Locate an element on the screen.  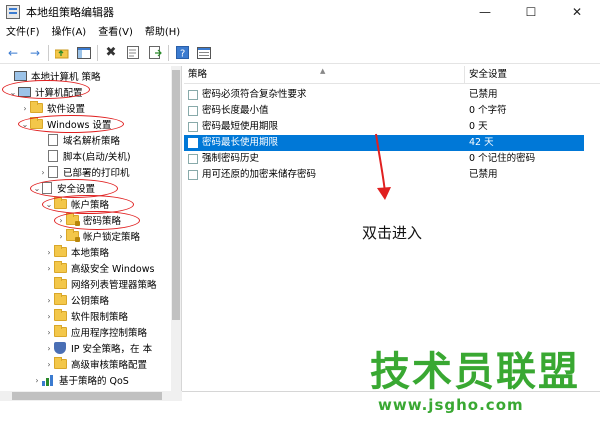
menu-bar: 文件(F) 操作(A) 查看(V) 帮助(H) is located at coordinates (300, 33).